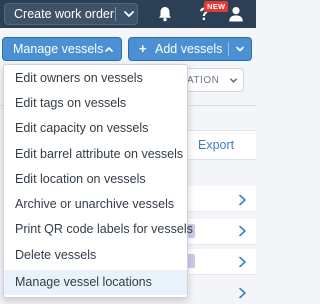  I want to click on add-vessels-label: Add vessels, so click(189, 49).